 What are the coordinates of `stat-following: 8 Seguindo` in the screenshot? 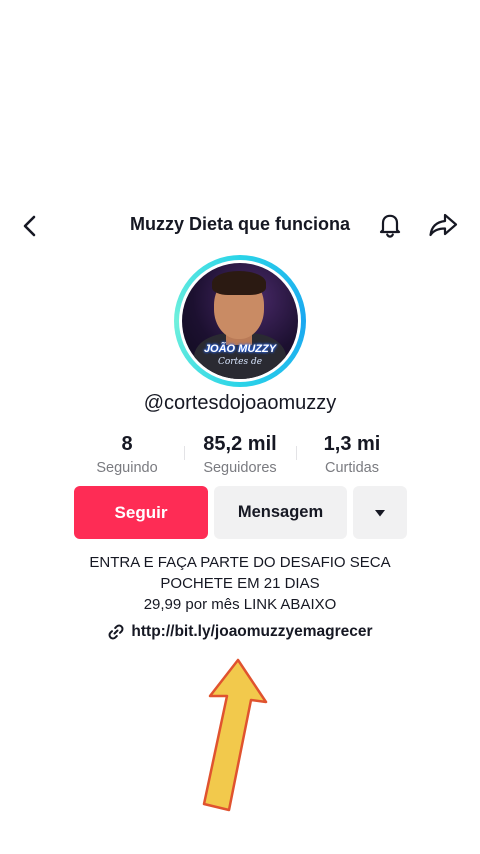 It's located at (127, 454).